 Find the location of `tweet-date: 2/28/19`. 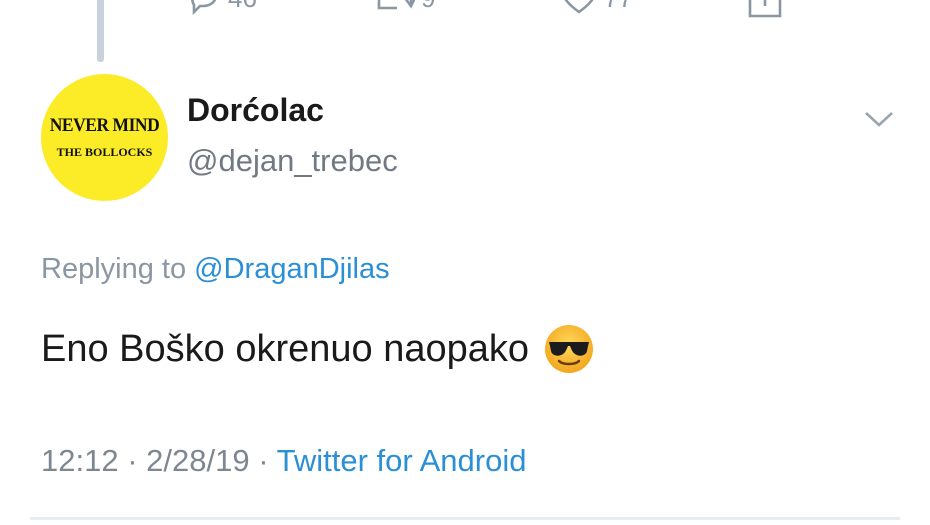

tweet-date: 2/28/19 is located at coordinates (198, 460).